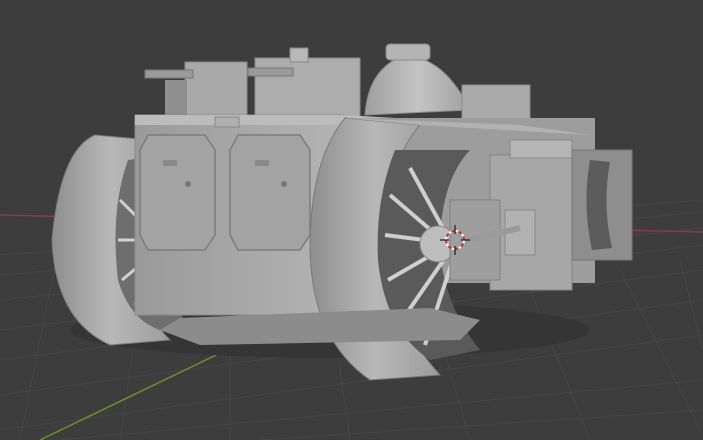 The width and height of the screenshot is (703, 440). I want to click on right-door-knob, so click(284, 184).